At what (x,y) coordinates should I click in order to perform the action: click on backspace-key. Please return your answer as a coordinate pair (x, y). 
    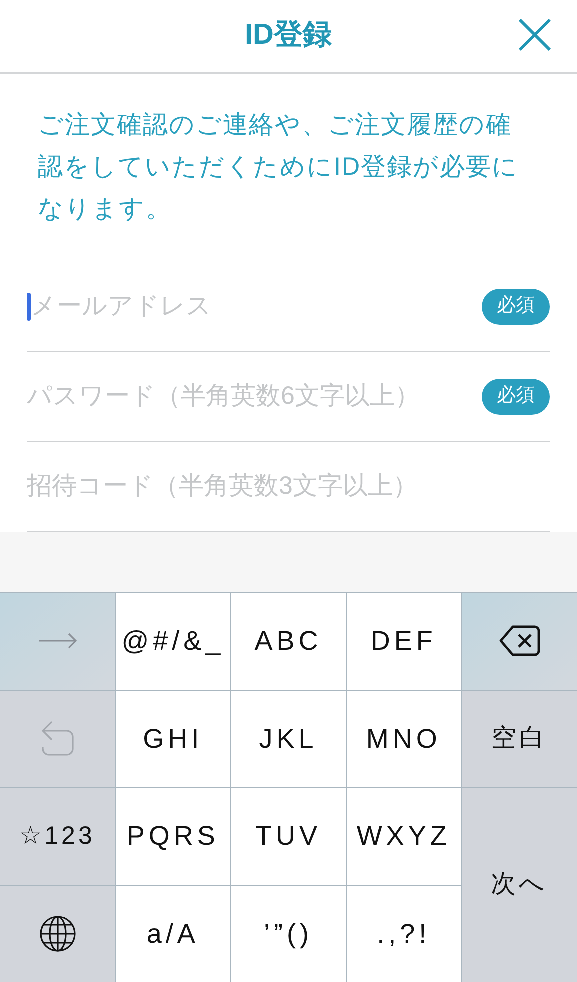
    Looking at the image, I should click on (519, 641).